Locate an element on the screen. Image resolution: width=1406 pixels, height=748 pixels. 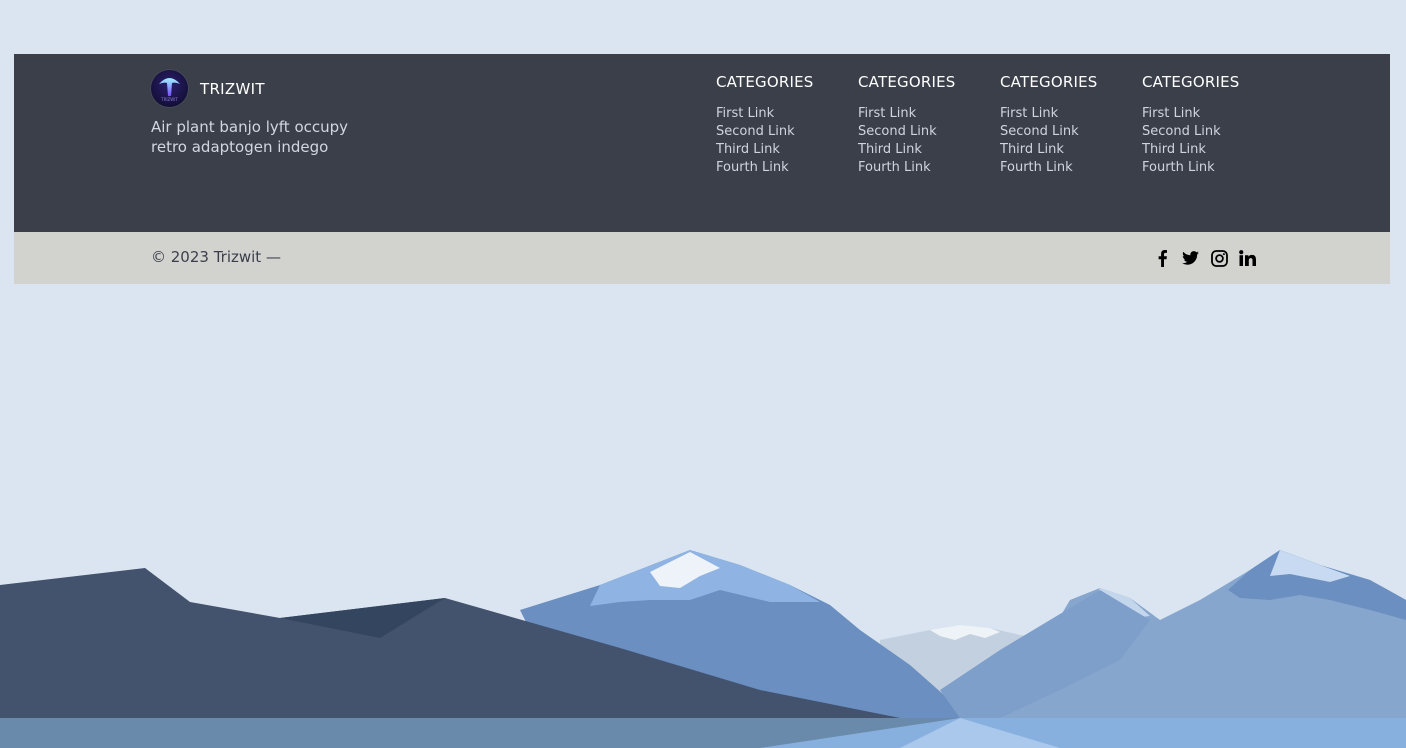
twitter-icon is located at coordinates (1191, 258).